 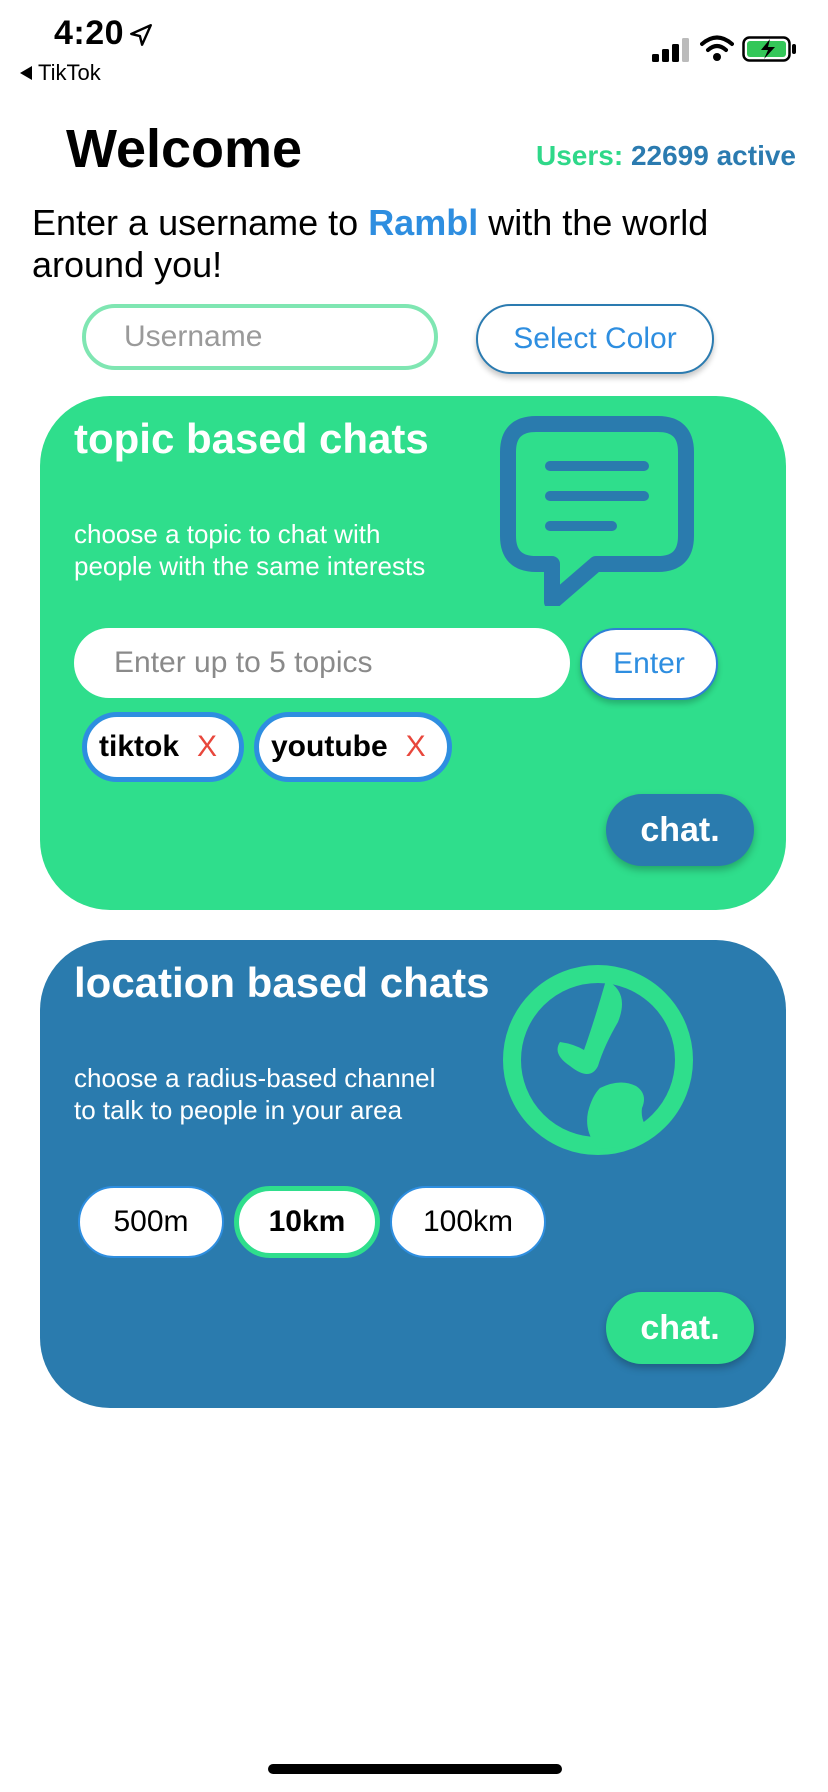 I want to click on topic-chip-label: youtube, so click(x=329, y=746).